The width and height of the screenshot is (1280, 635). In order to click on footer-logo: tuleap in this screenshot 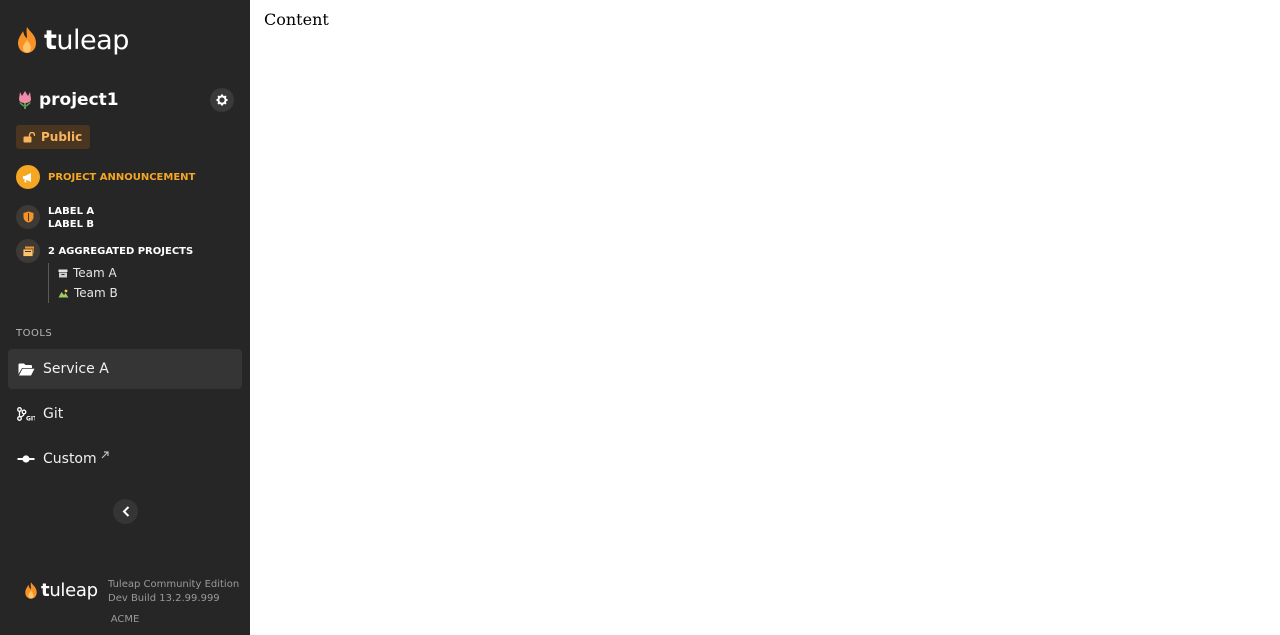, I will do `click(61, 590)`.